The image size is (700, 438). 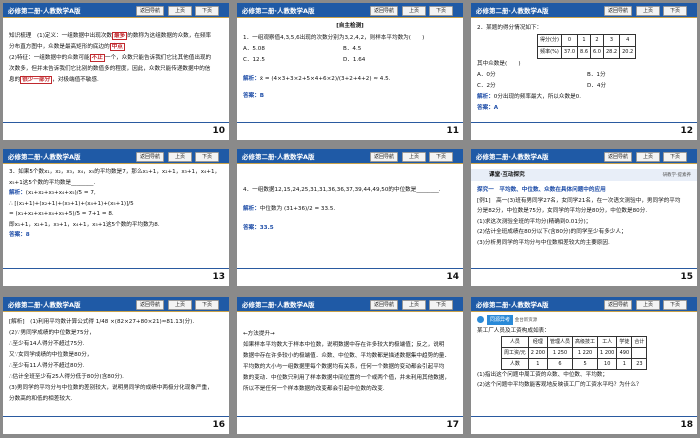 I want to click on answer-box: 不止, so click(x=97, y=58).